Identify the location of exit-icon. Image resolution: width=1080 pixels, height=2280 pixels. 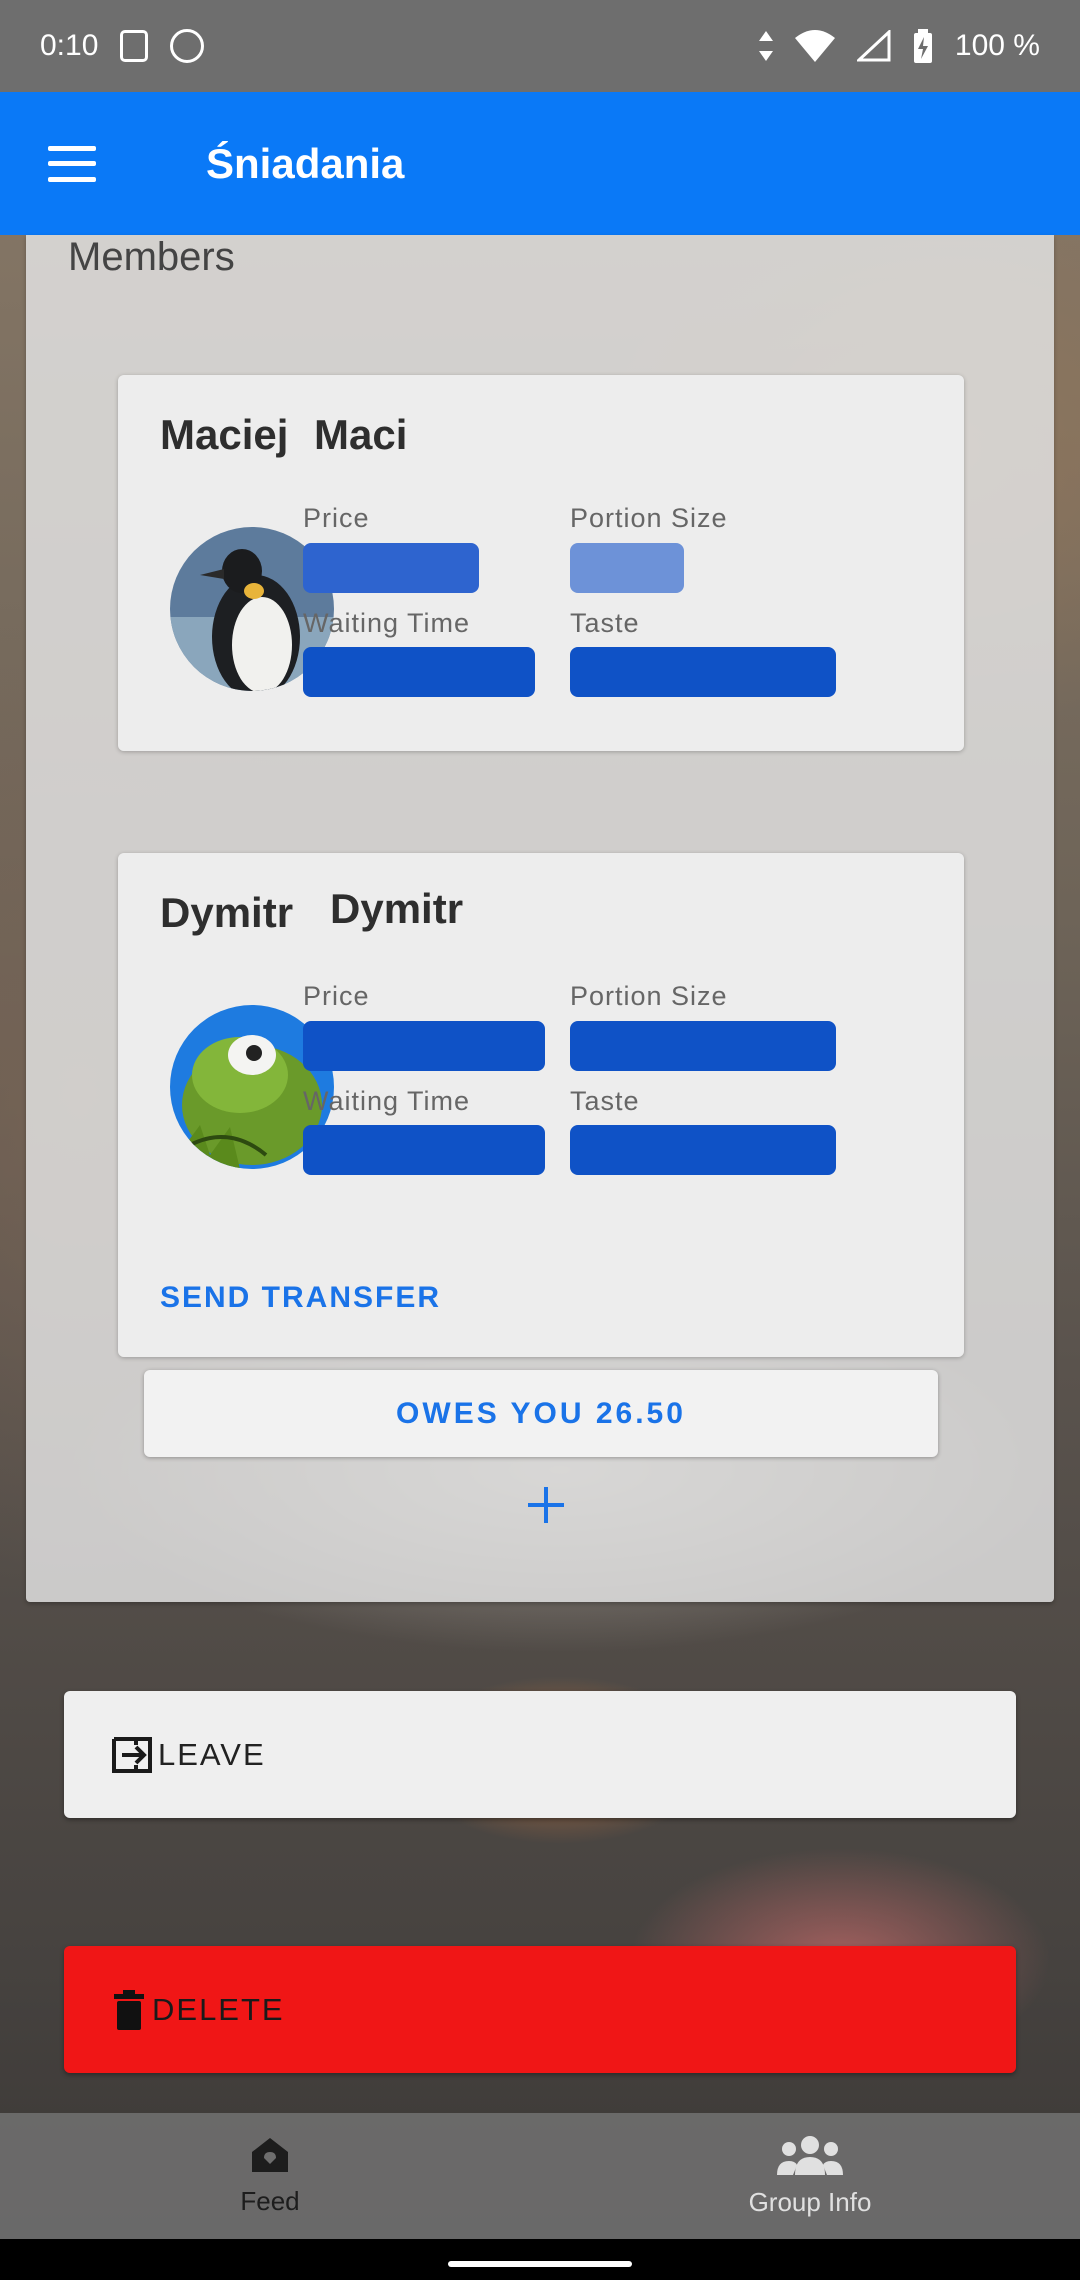
(132, 1754).